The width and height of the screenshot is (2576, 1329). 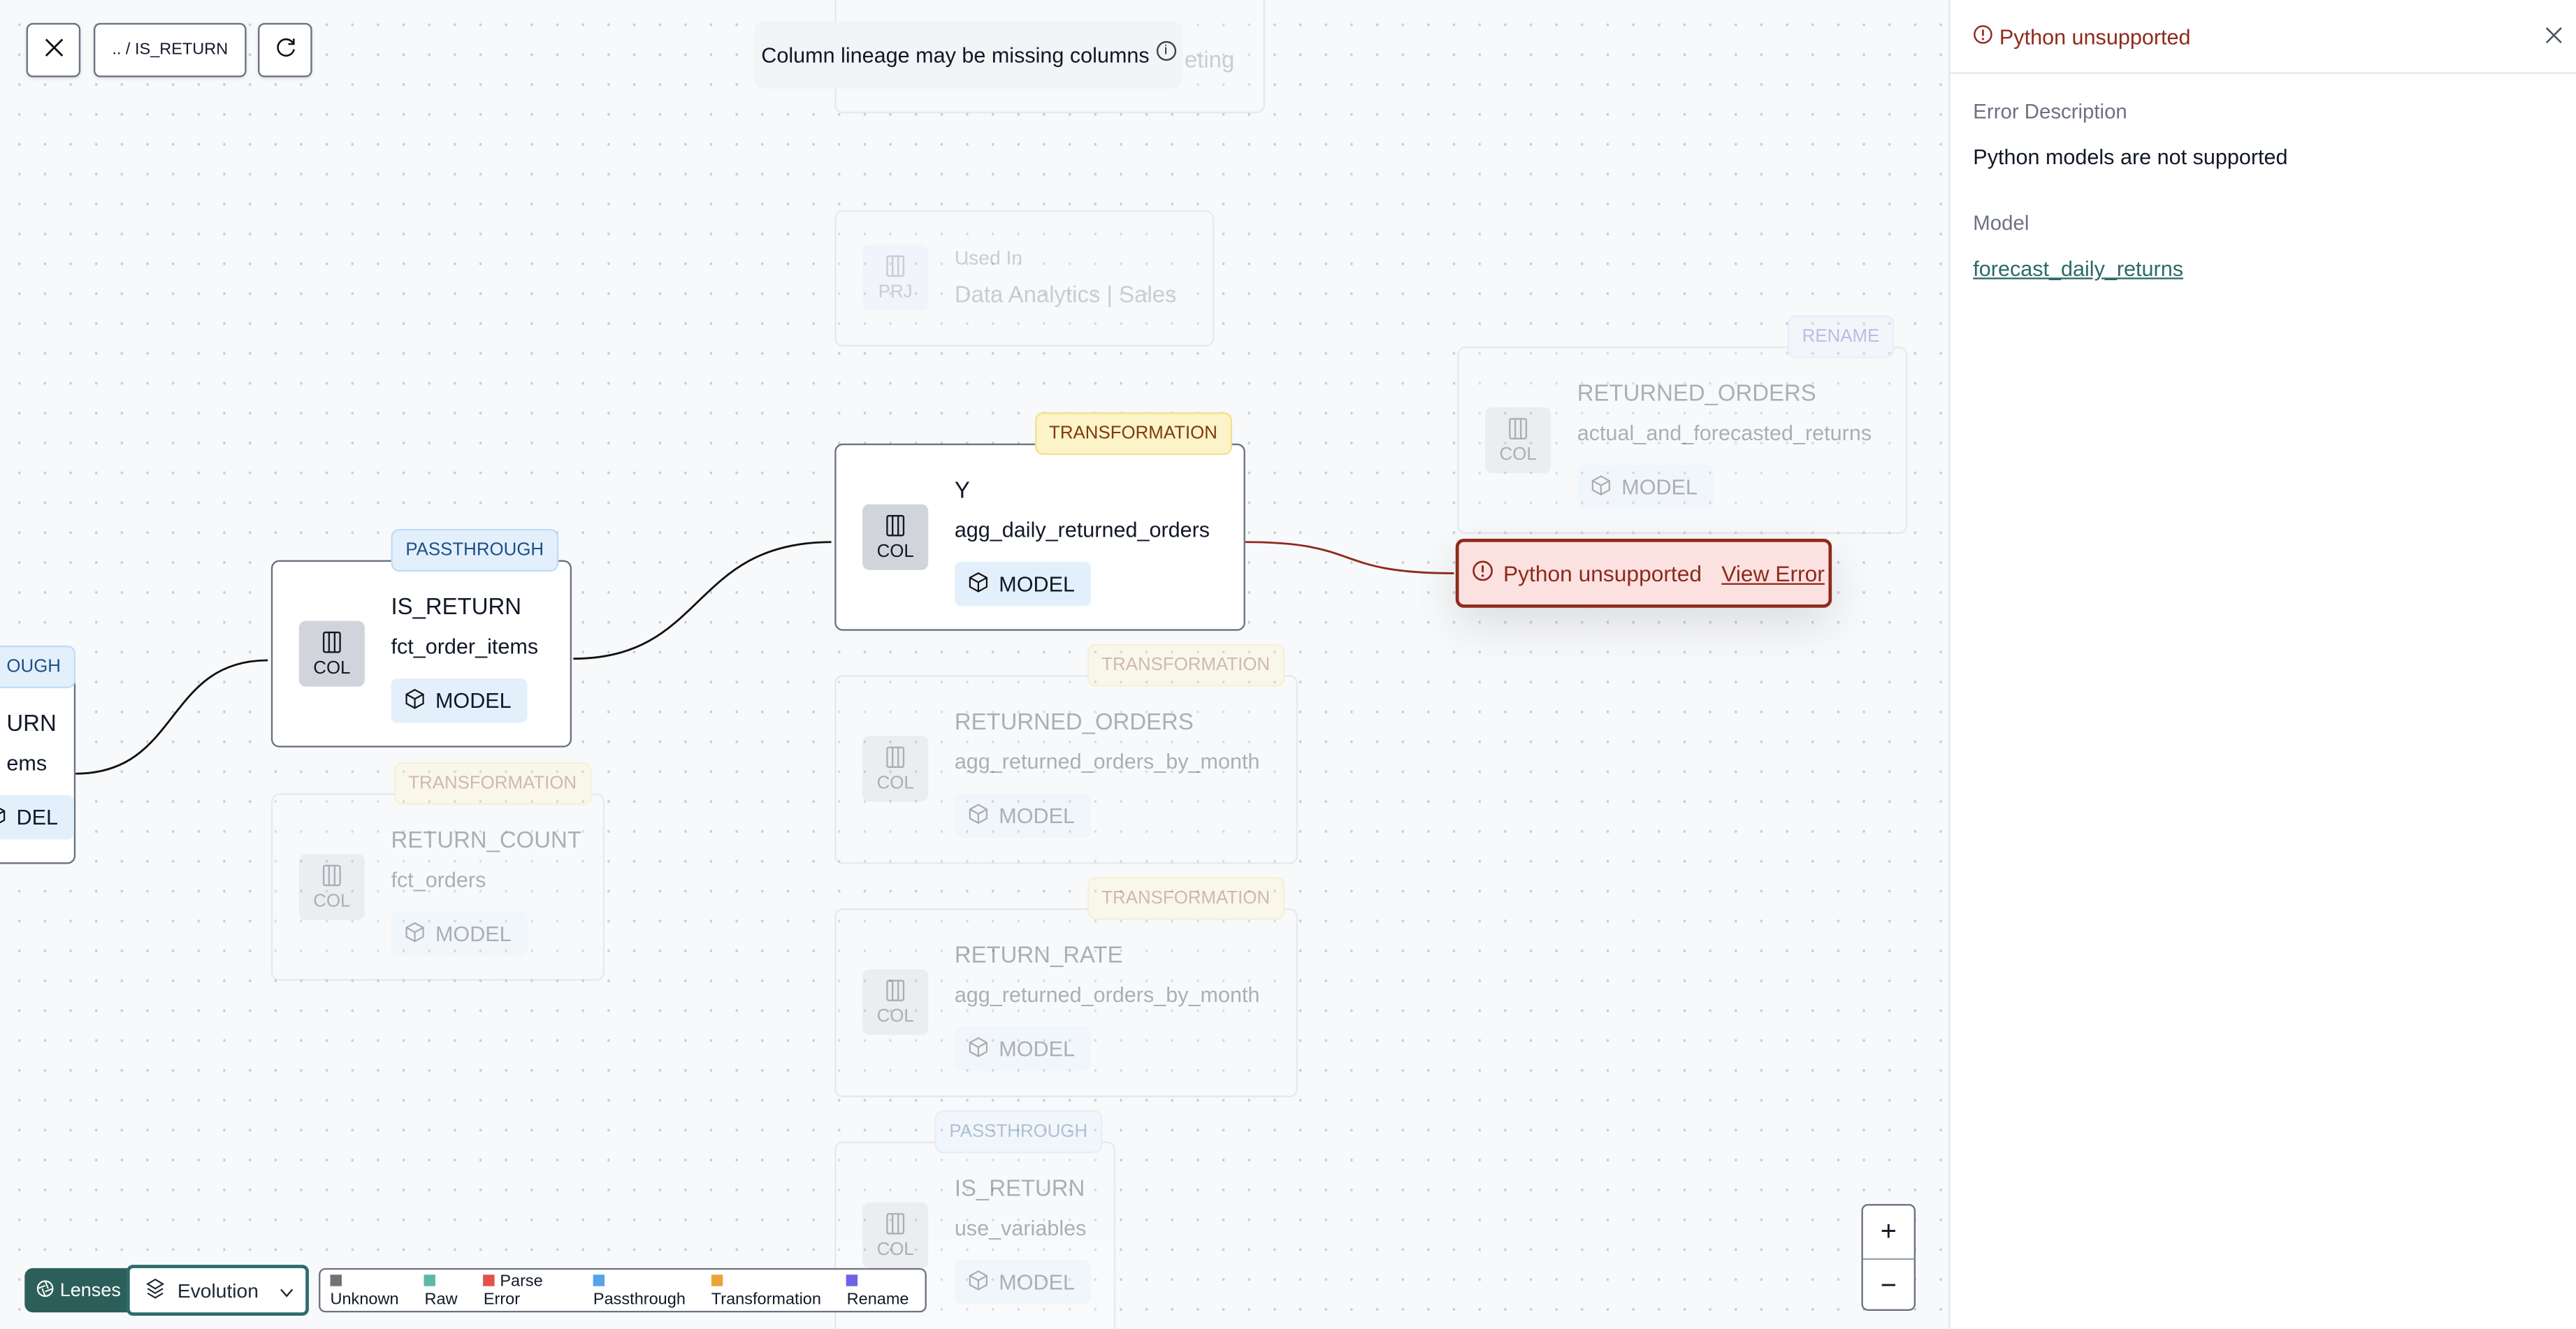 I want to click on node-subtitle: ems, so click(x=27, y=763).